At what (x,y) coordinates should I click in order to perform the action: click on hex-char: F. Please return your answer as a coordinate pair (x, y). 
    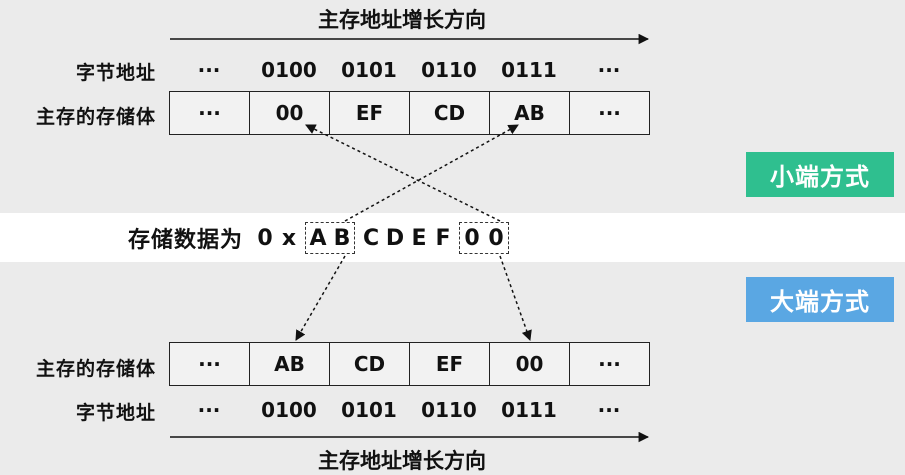
    Looking at the image, I should click on (443, 238).